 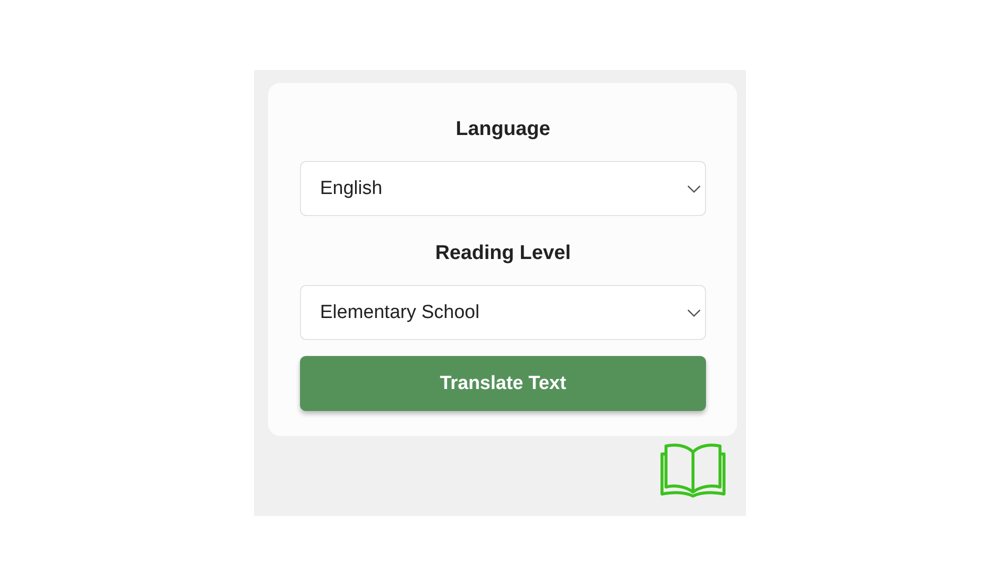 What do you see at coordinates (503, 383) in the screenshot?
I see `translate-button: Translate Text` at bounding box center [503, 383].